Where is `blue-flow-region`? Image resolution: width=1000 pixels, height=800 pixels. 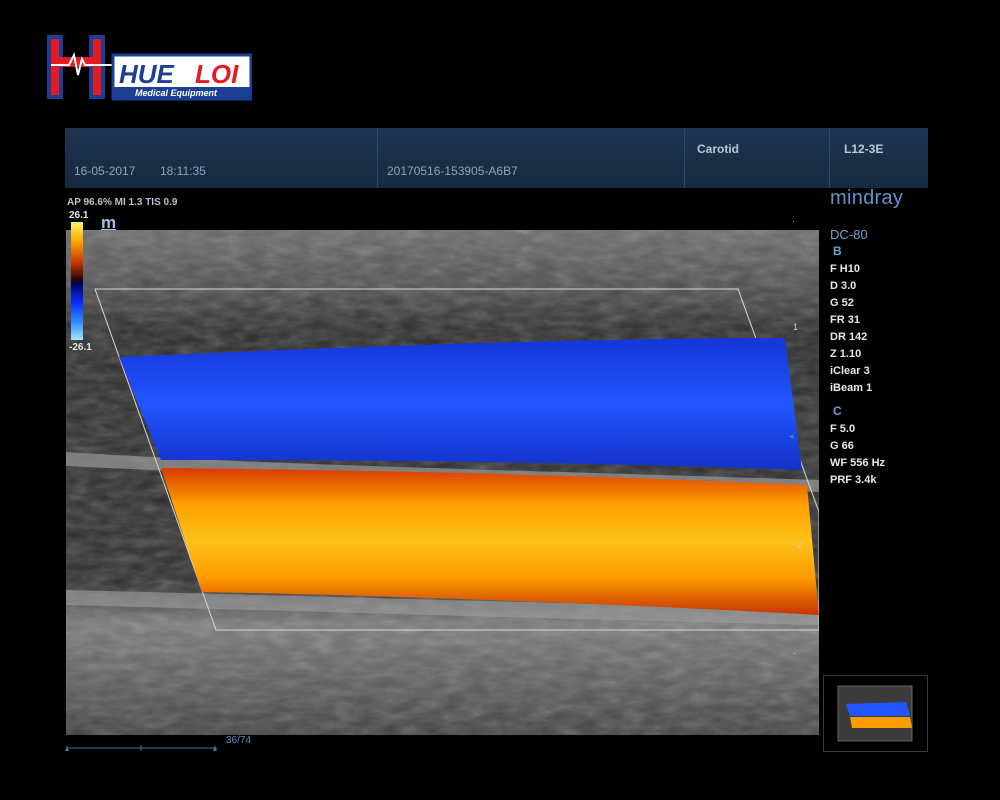 blue-flow-region is located at coordinates (460, 404).